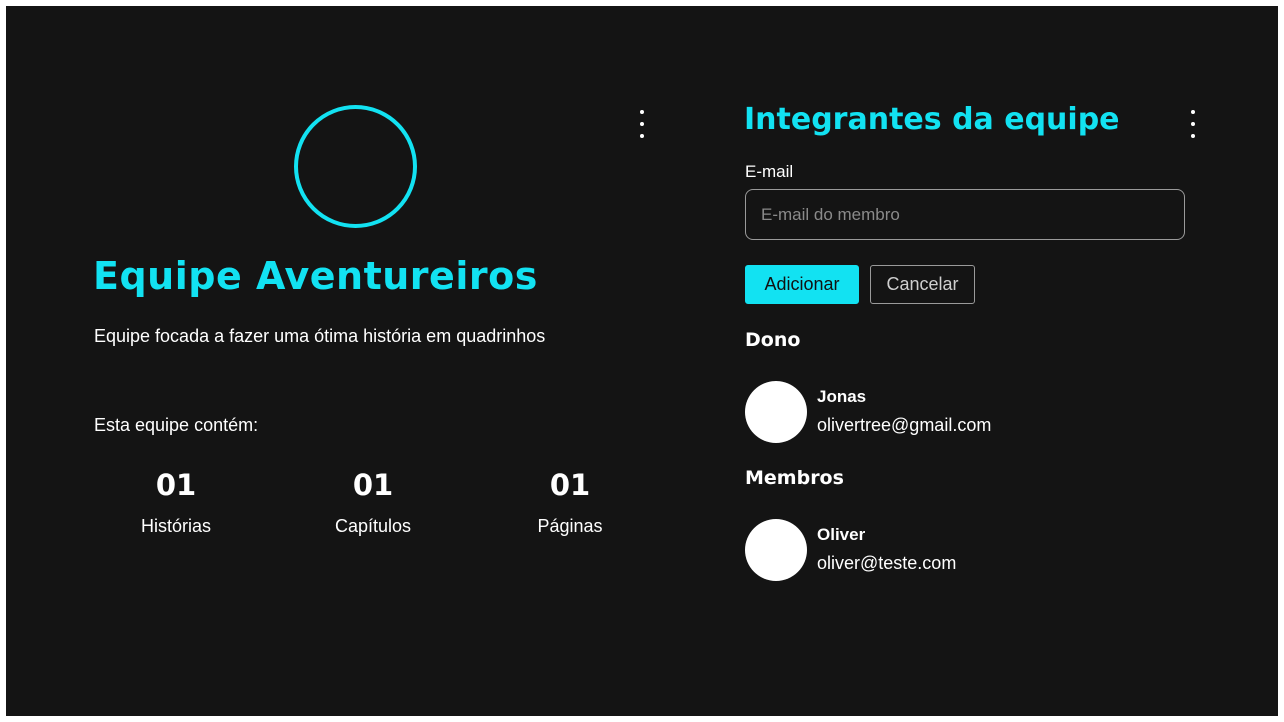 The width and height of the screenshot is (1284, 722). What do you see at coordinates (922, 284) in the screenshot?
I see `cancel-button: Cancelar` at bounding box center [922, 284].